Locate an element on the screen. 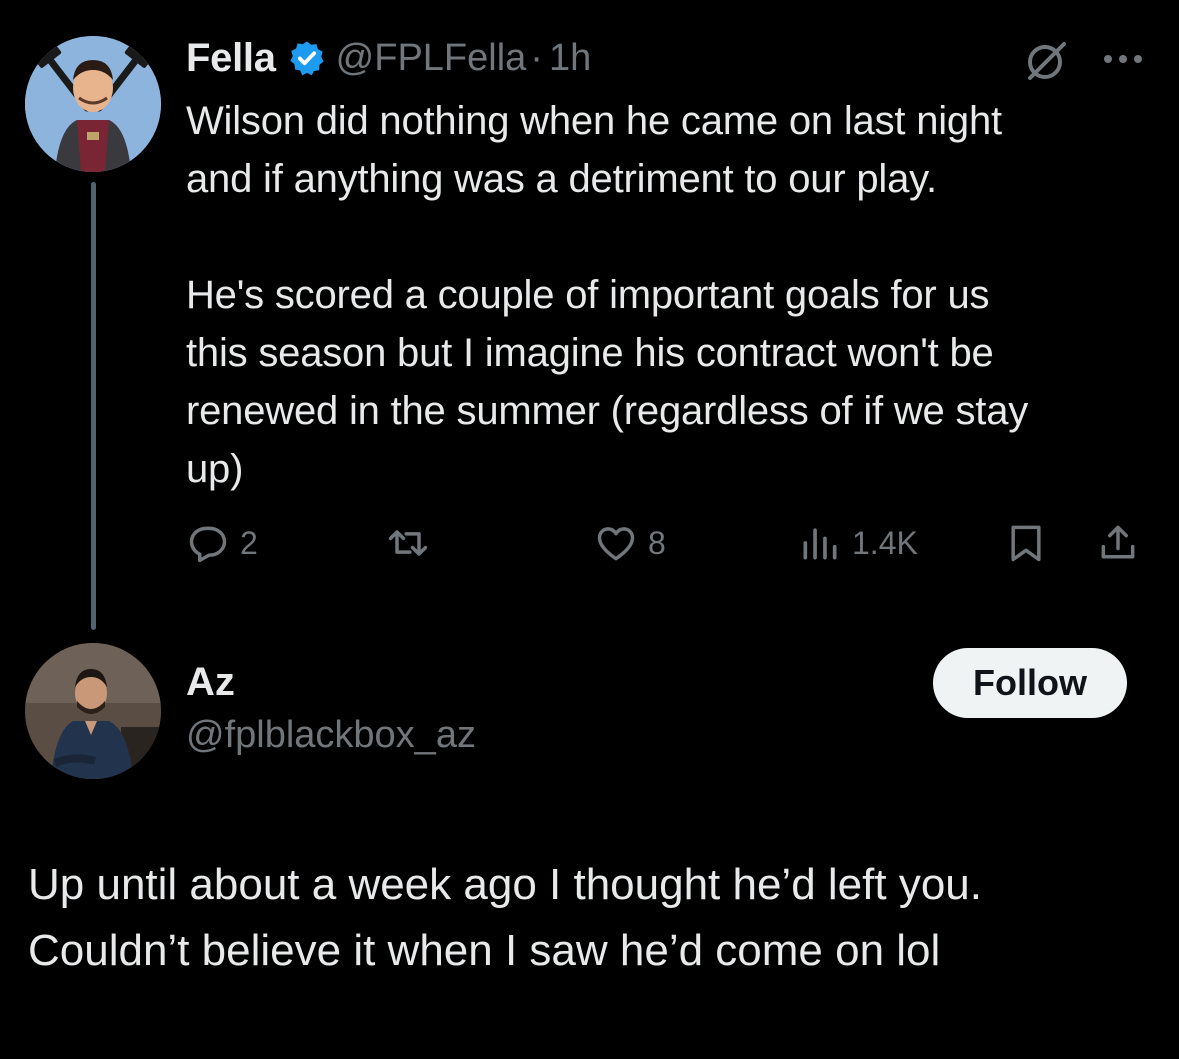  avatar-az is located at coordinates (93, 711).